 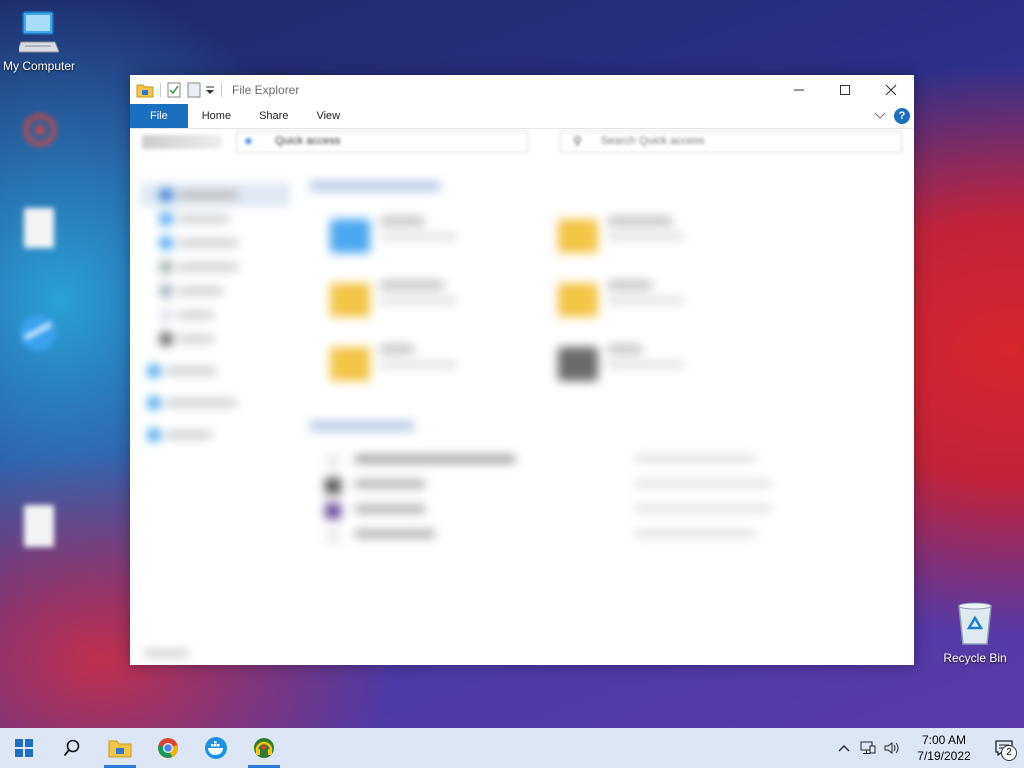 I want to click on search-icon, so click(x=71, y=748).